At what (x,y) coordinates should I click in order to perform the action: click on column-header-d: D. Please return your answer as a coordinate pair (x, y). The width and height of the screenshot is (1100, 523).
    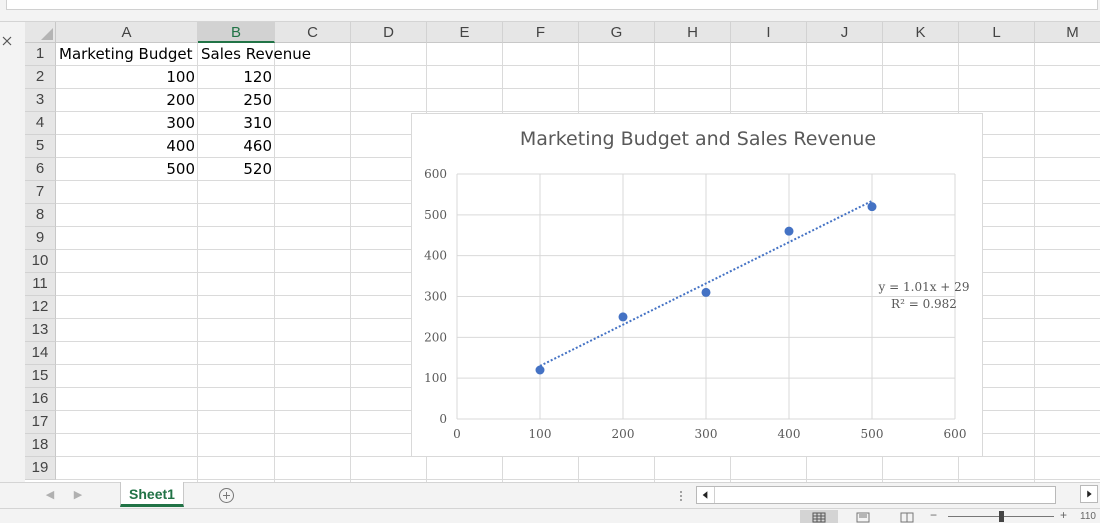
    Looking at the image, I should click on (389, 32).